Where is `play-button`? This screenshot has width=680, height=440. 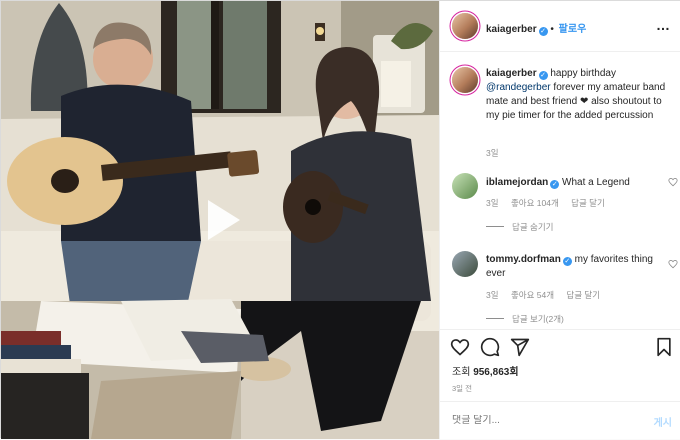 play-button is located at coordinates (222, 220).